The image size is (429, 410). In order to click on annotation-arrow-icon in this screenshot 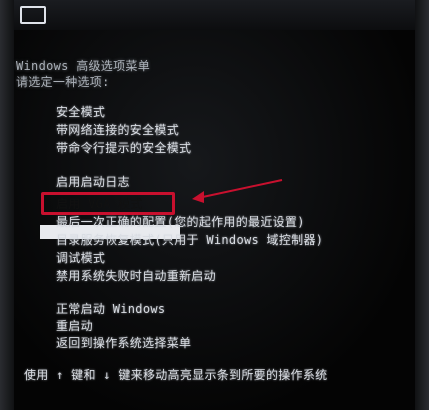, I will do `click(237, 191)`.